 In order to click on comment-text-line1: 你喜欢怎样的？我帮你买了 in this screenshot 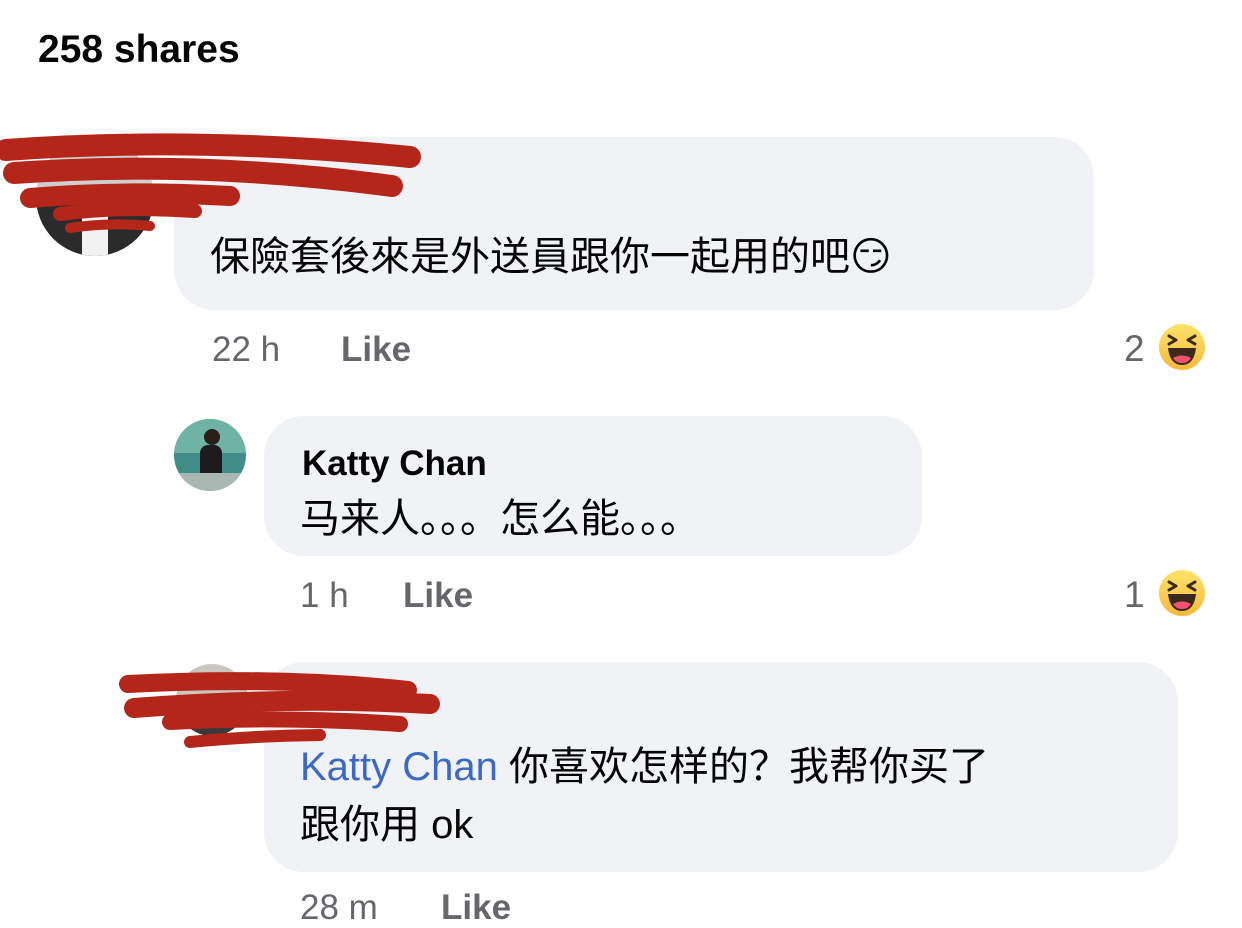, I will do `click(743, 767)`.